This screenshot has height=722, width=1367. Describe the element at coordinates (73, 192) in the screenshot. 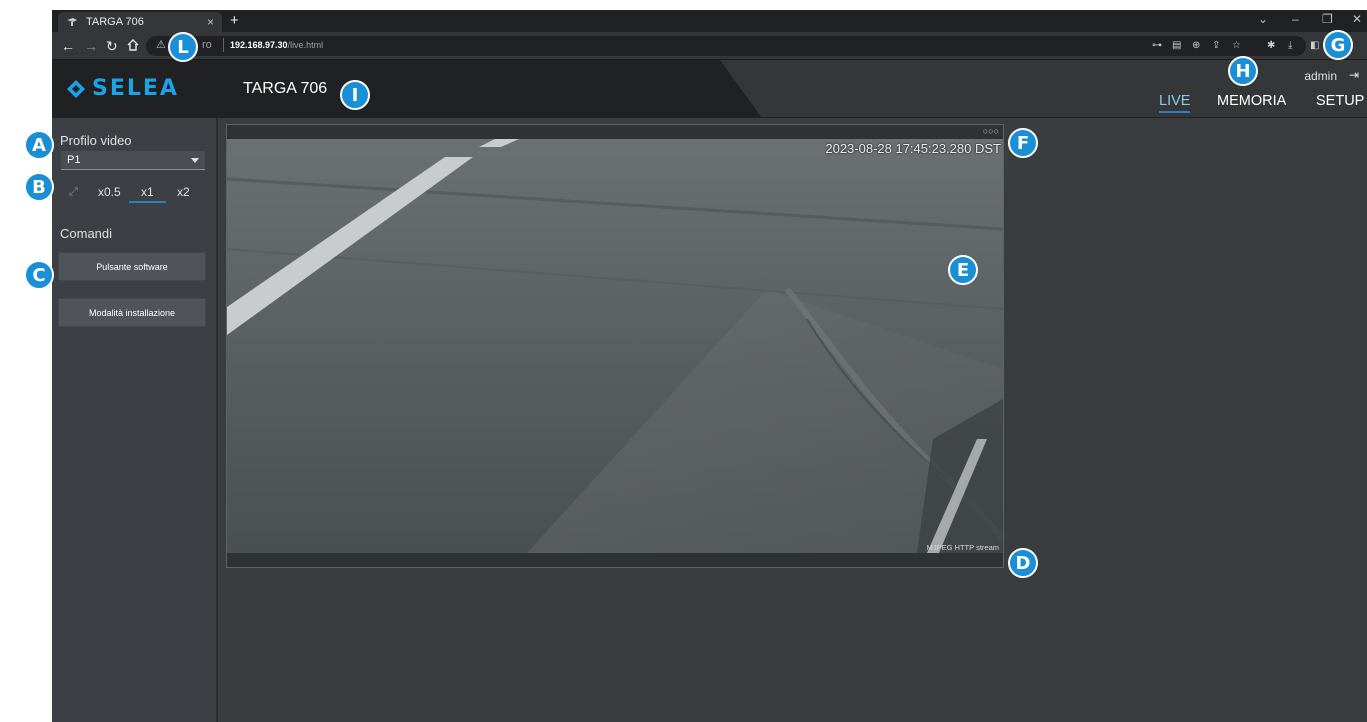

I see `fit-screen-icon: ⤢` at that location.